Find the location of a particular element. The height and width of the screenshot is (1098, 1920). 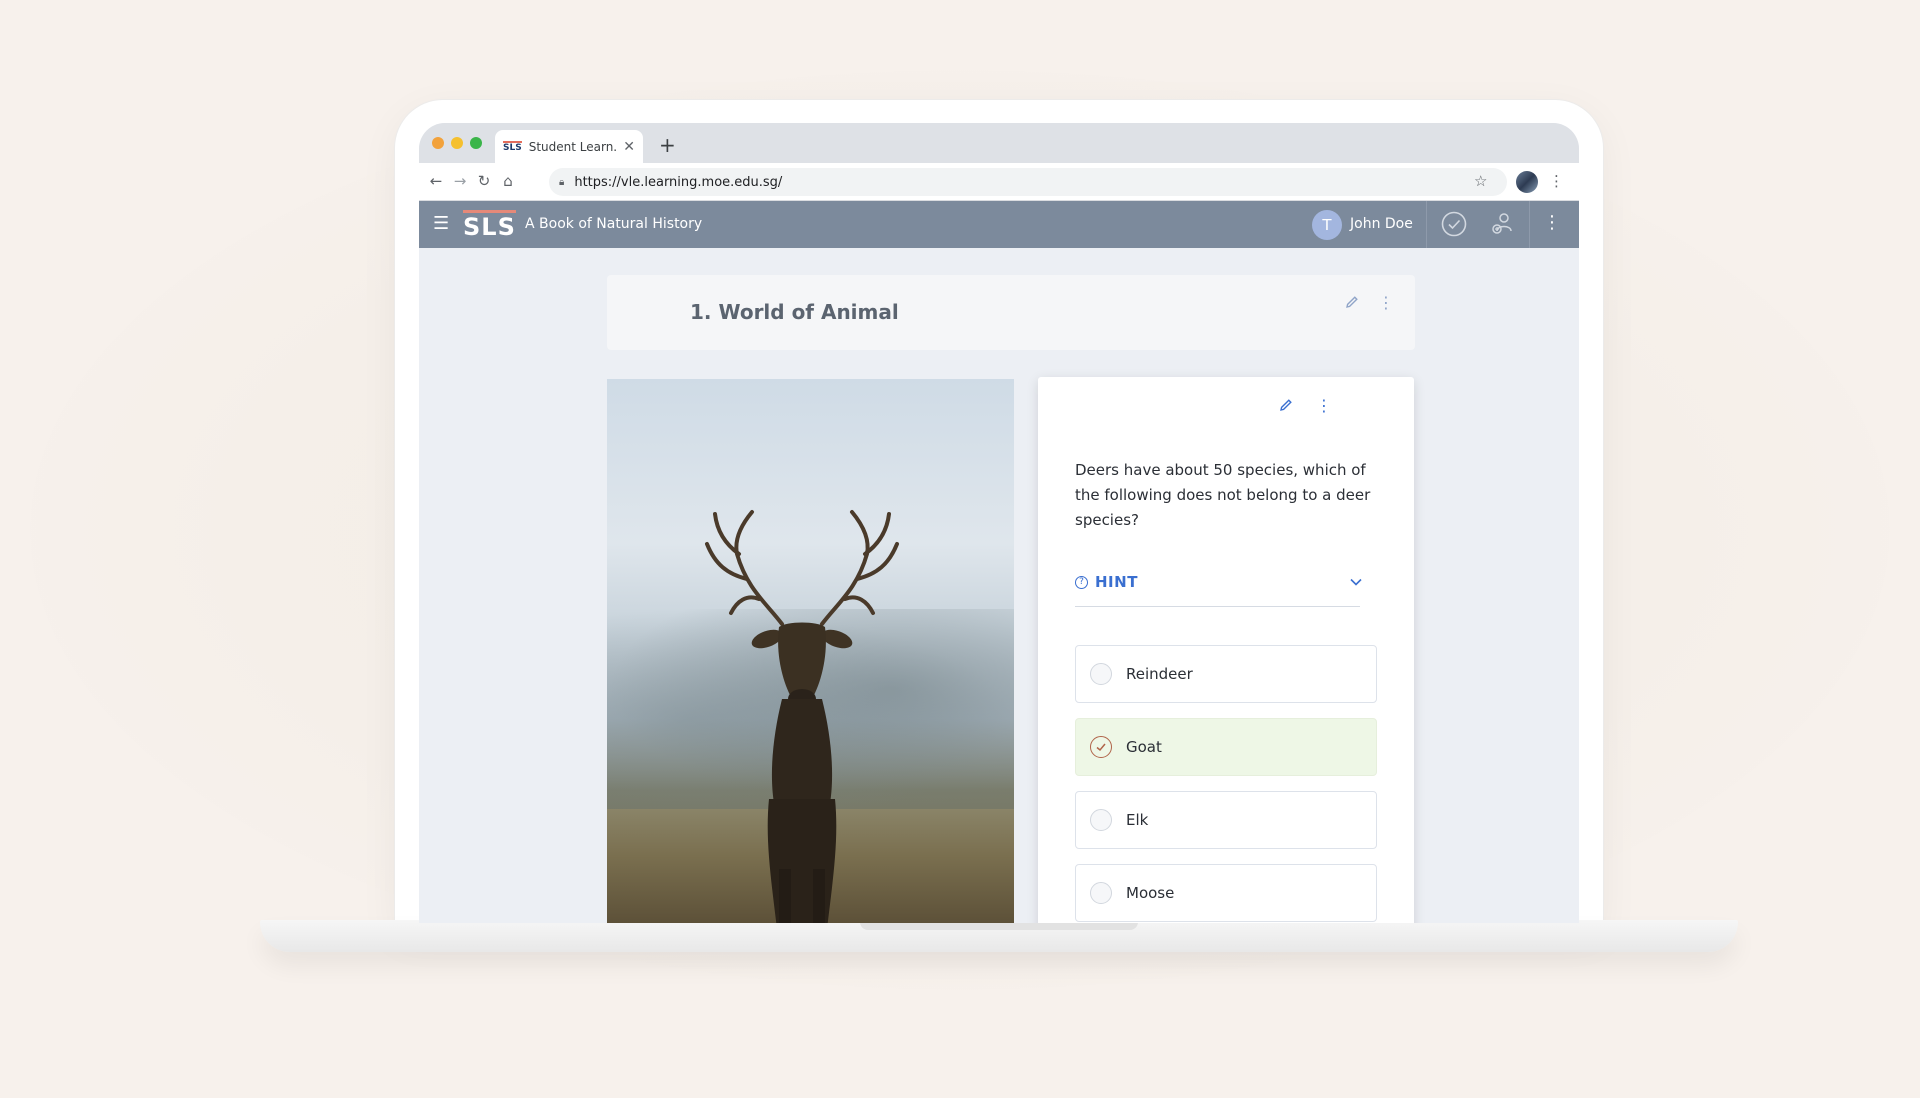

window-minimize-button is located at coordinates (457, 143).